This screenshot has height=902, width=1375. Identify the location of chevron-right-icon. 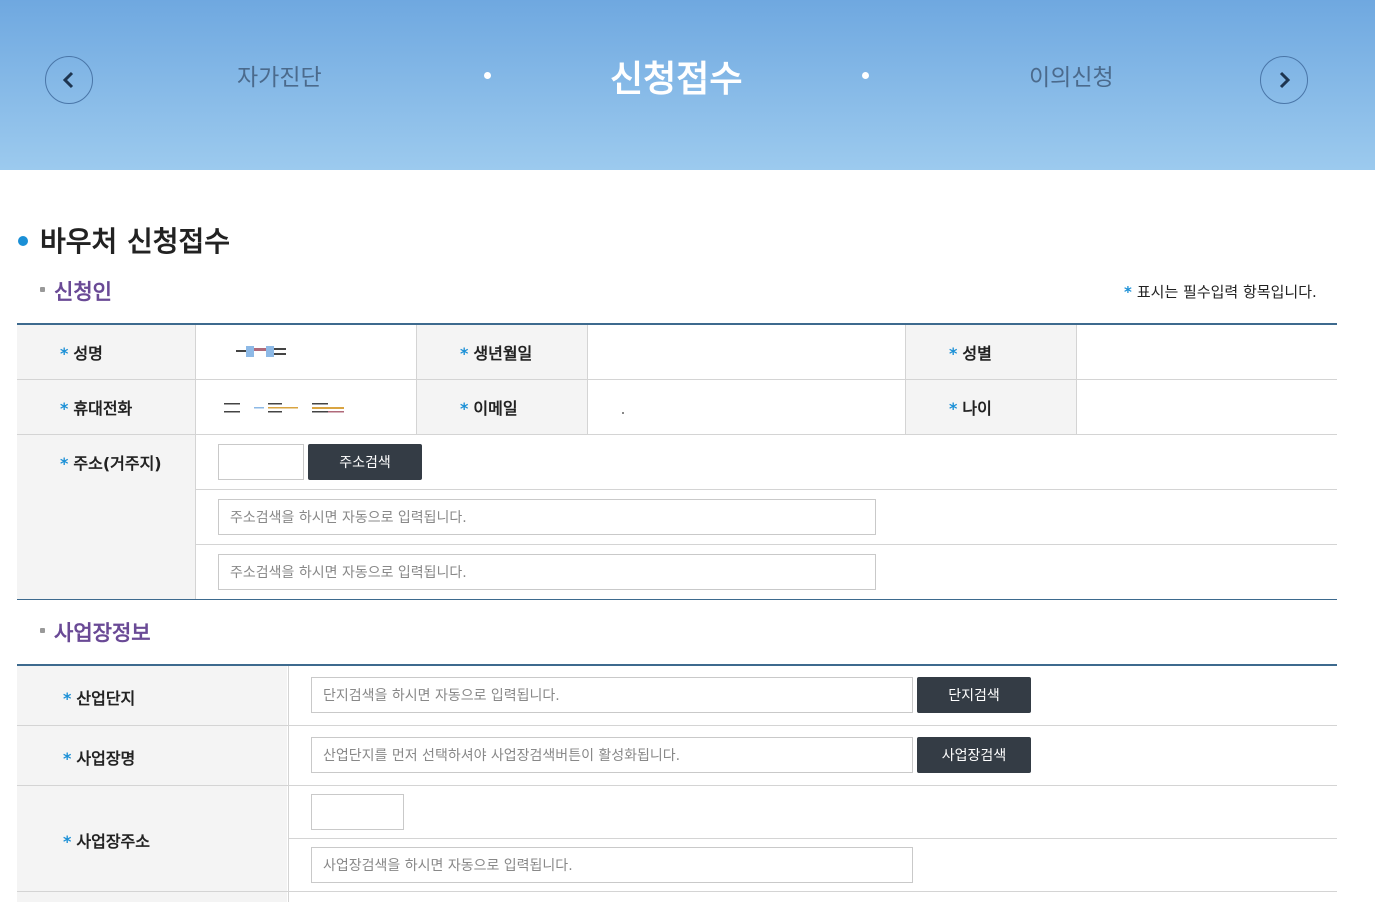
(1285, 80).